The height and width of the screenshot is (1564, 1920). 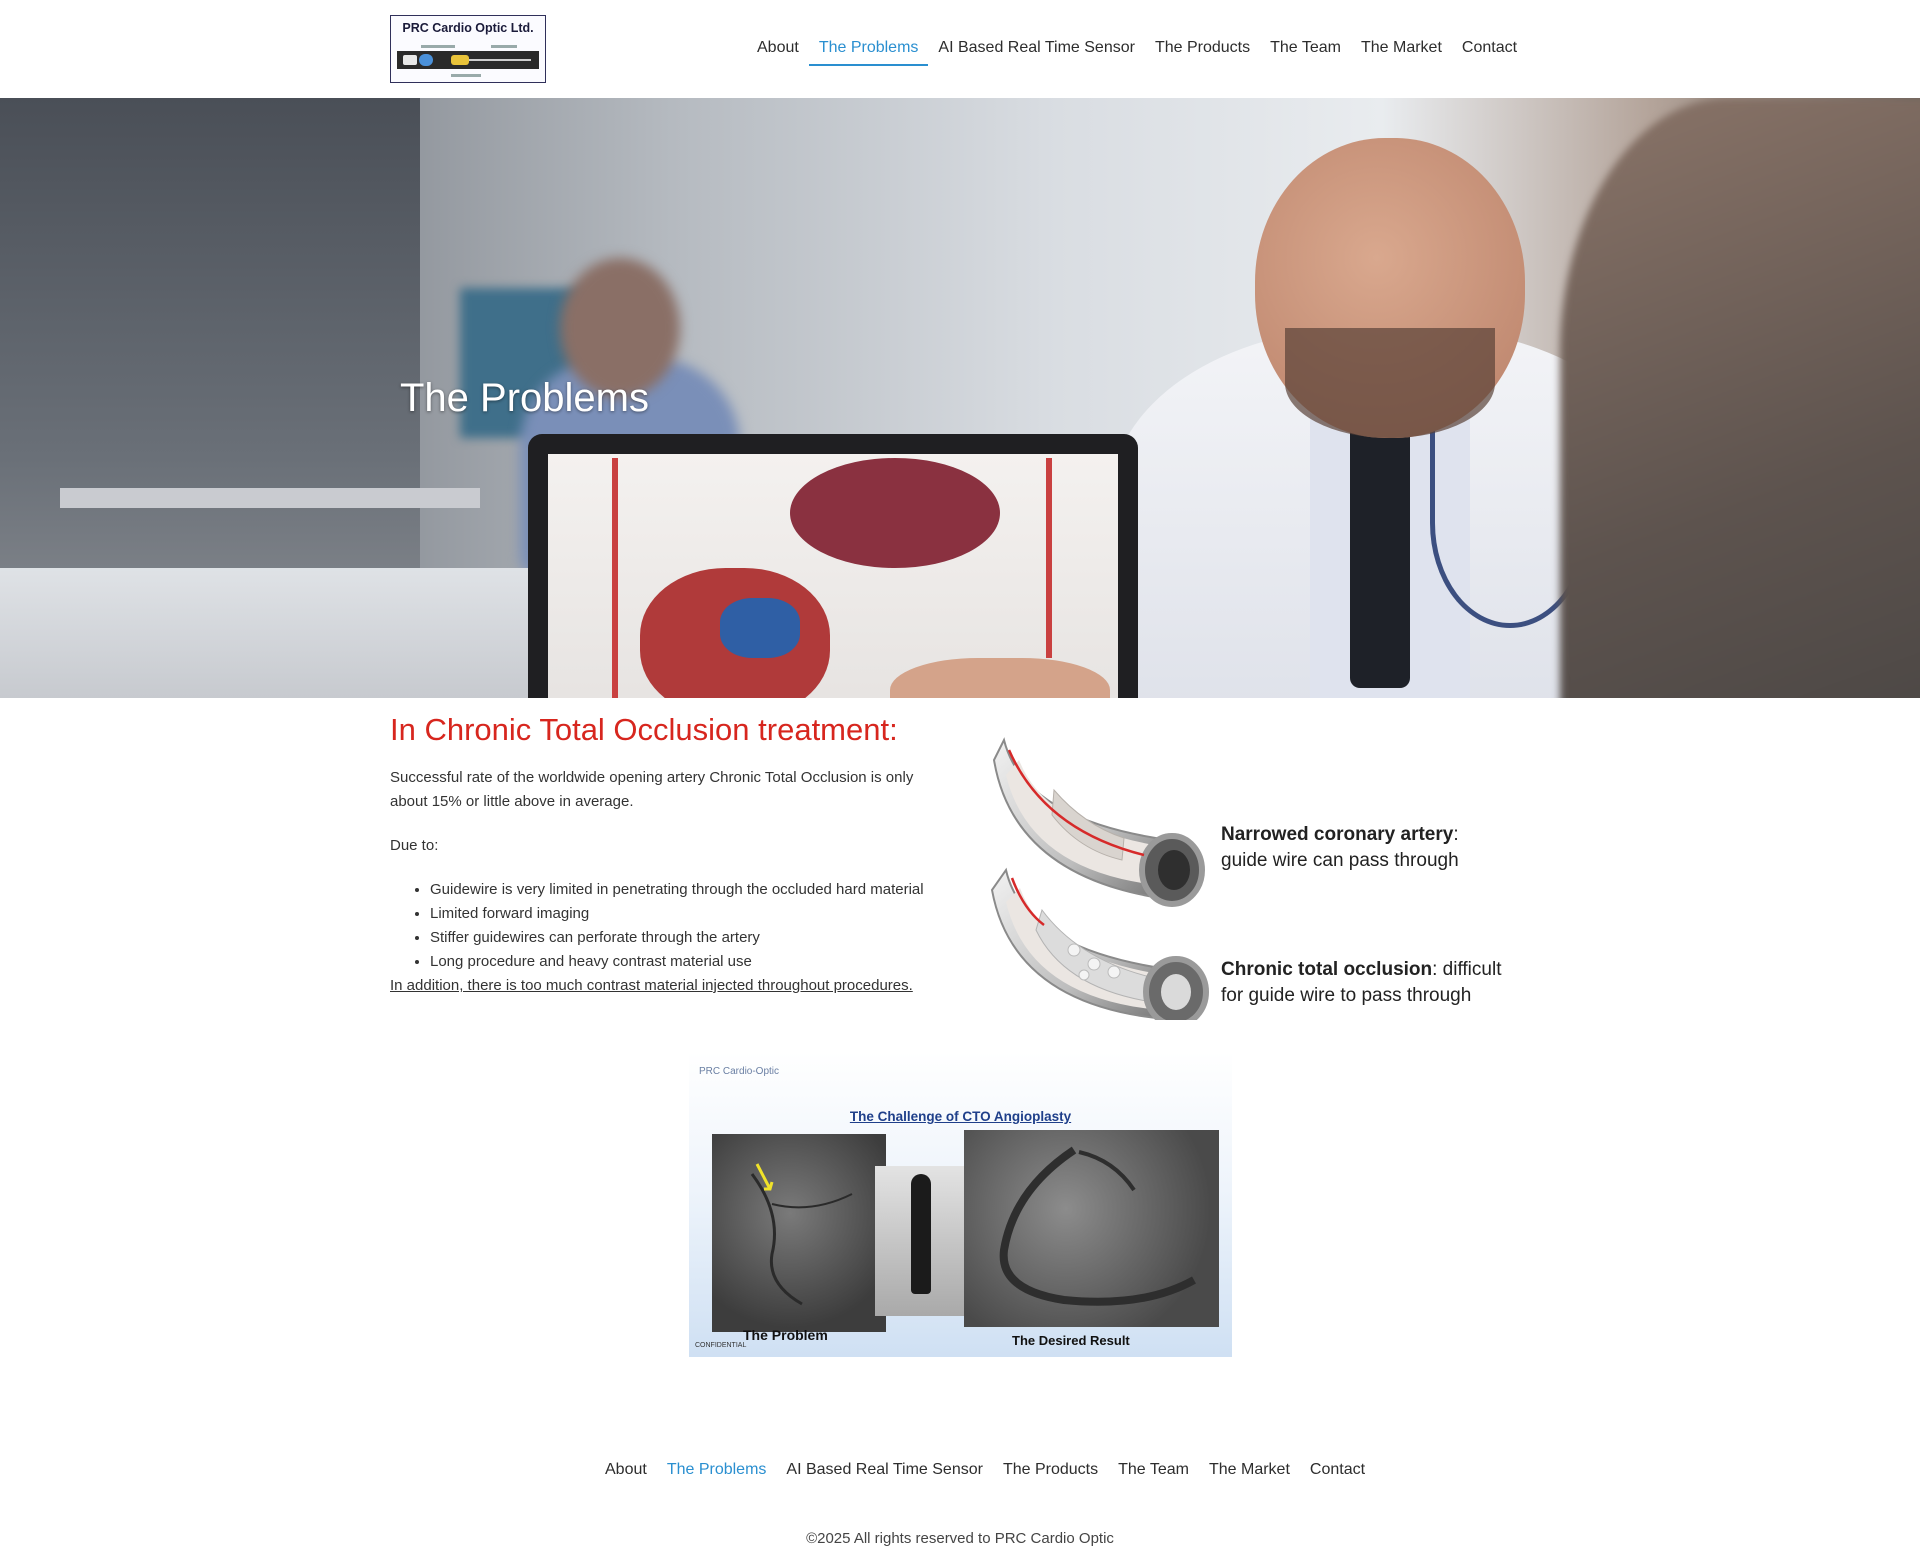 What do you see at coordinates (1337, 1470) in the screenshot?
I see `footer-nav-contact: Contact` at bounding box center [1337, 1470].